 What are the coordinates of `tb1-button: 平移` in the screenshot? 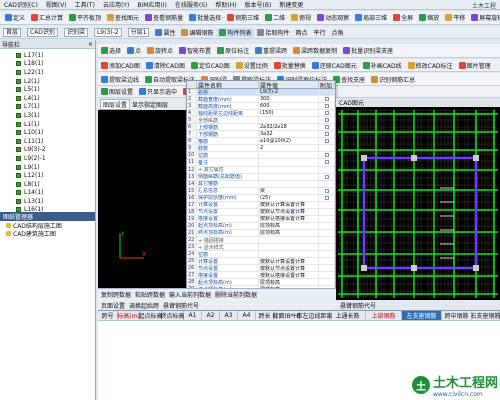 It's located at (455, 17).